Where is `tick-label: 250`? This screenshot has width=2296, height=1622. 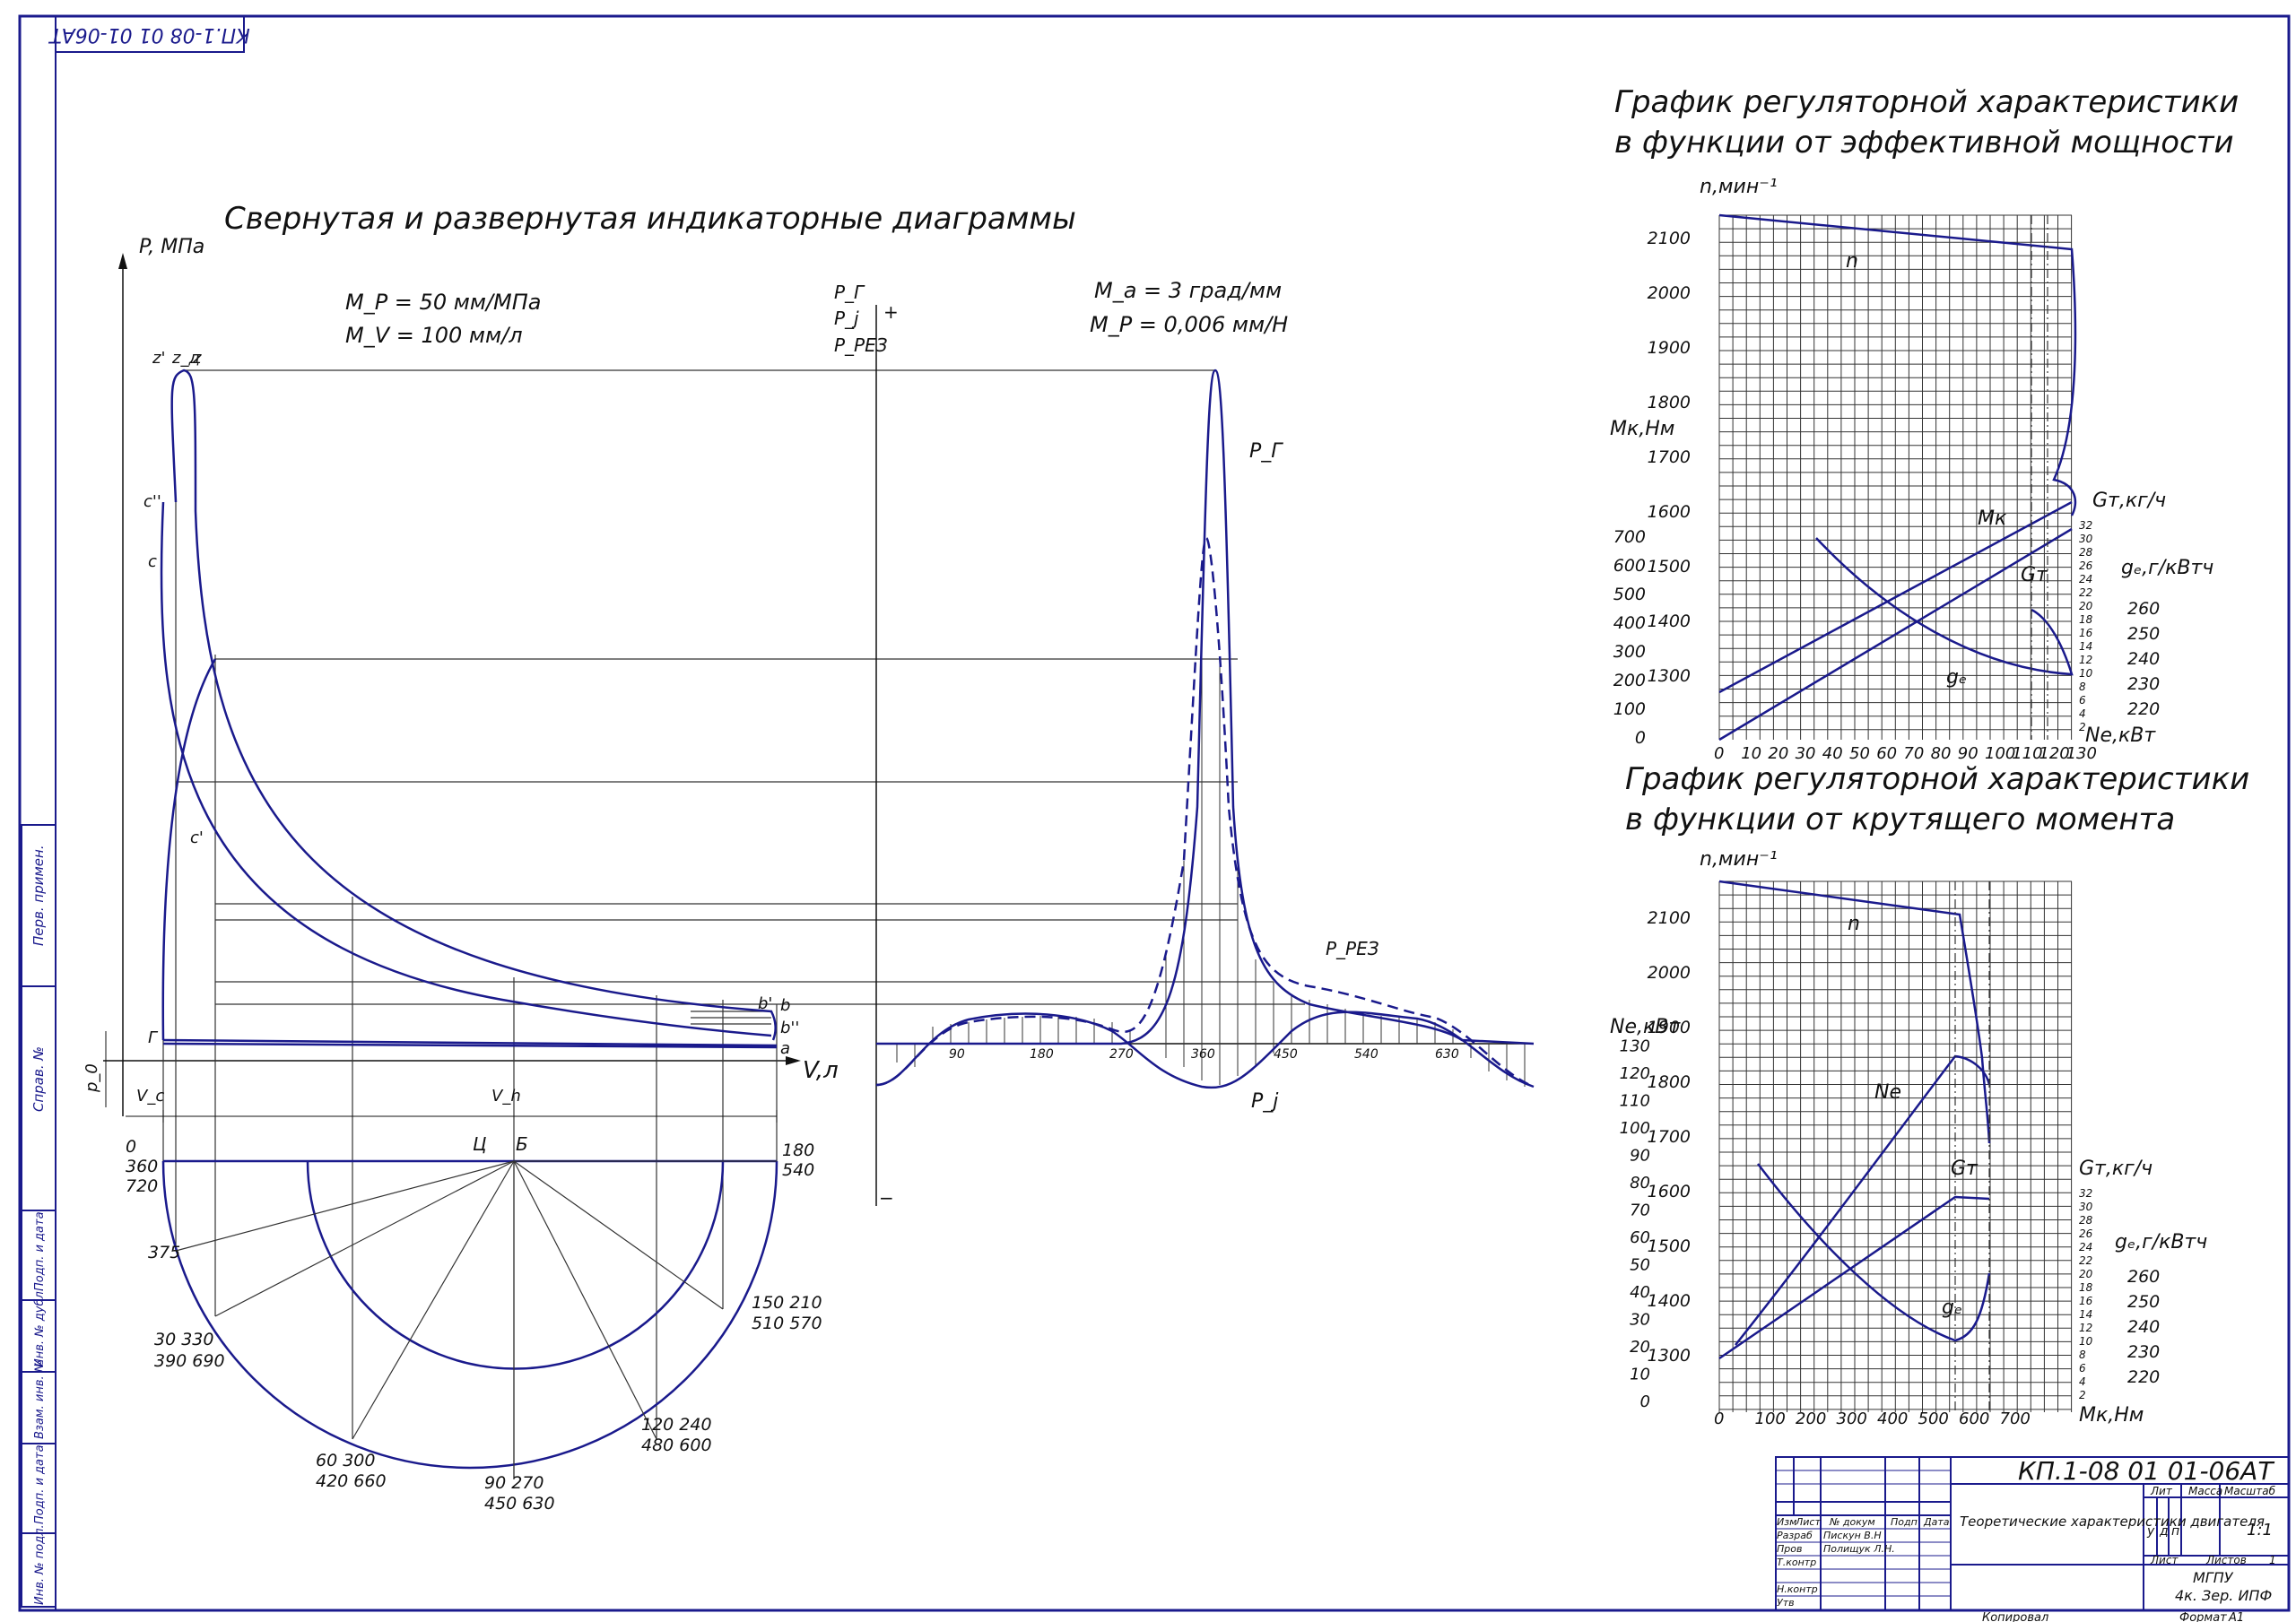 tick-label: 250 is located at coordinates (2143, 1302).